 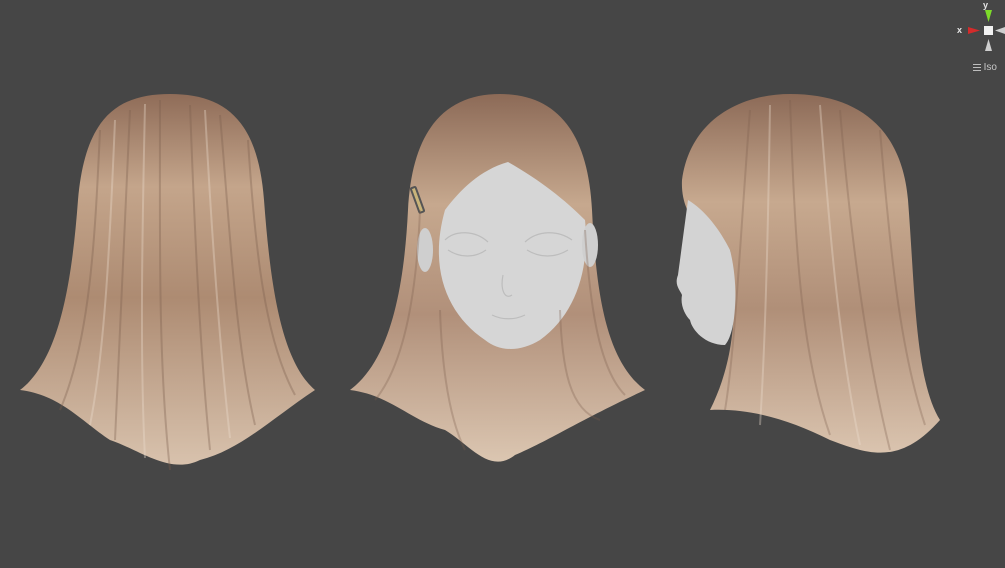 What do you see at coordinates (990, 67) in the screenshot?
I see `projection-label: Iso` at bounding box center [990, 67].